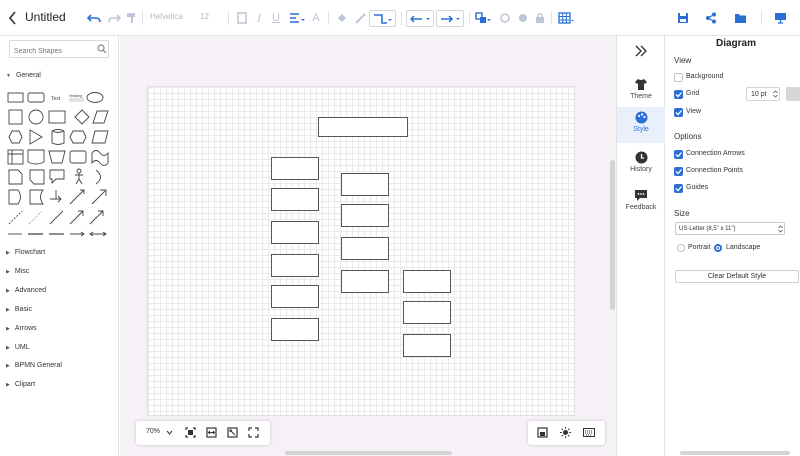  I want to click on landscape-radio, so click(718, 248).